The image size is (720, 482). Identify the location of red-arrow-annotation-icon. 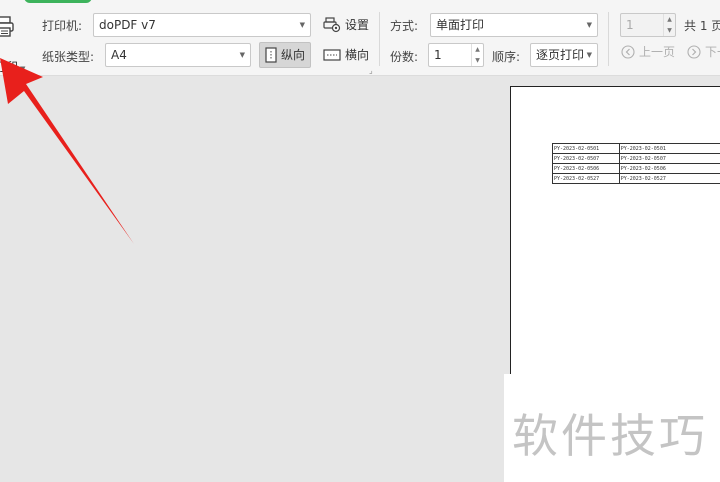
(67, 151).